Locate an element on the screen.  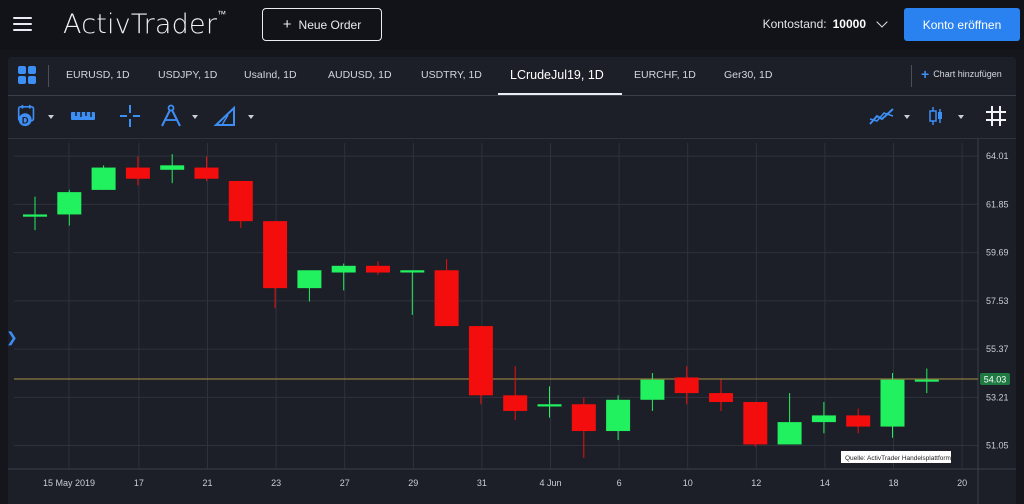
tab-ger30: Ger30, 1D is located at coordinates (748, 75).